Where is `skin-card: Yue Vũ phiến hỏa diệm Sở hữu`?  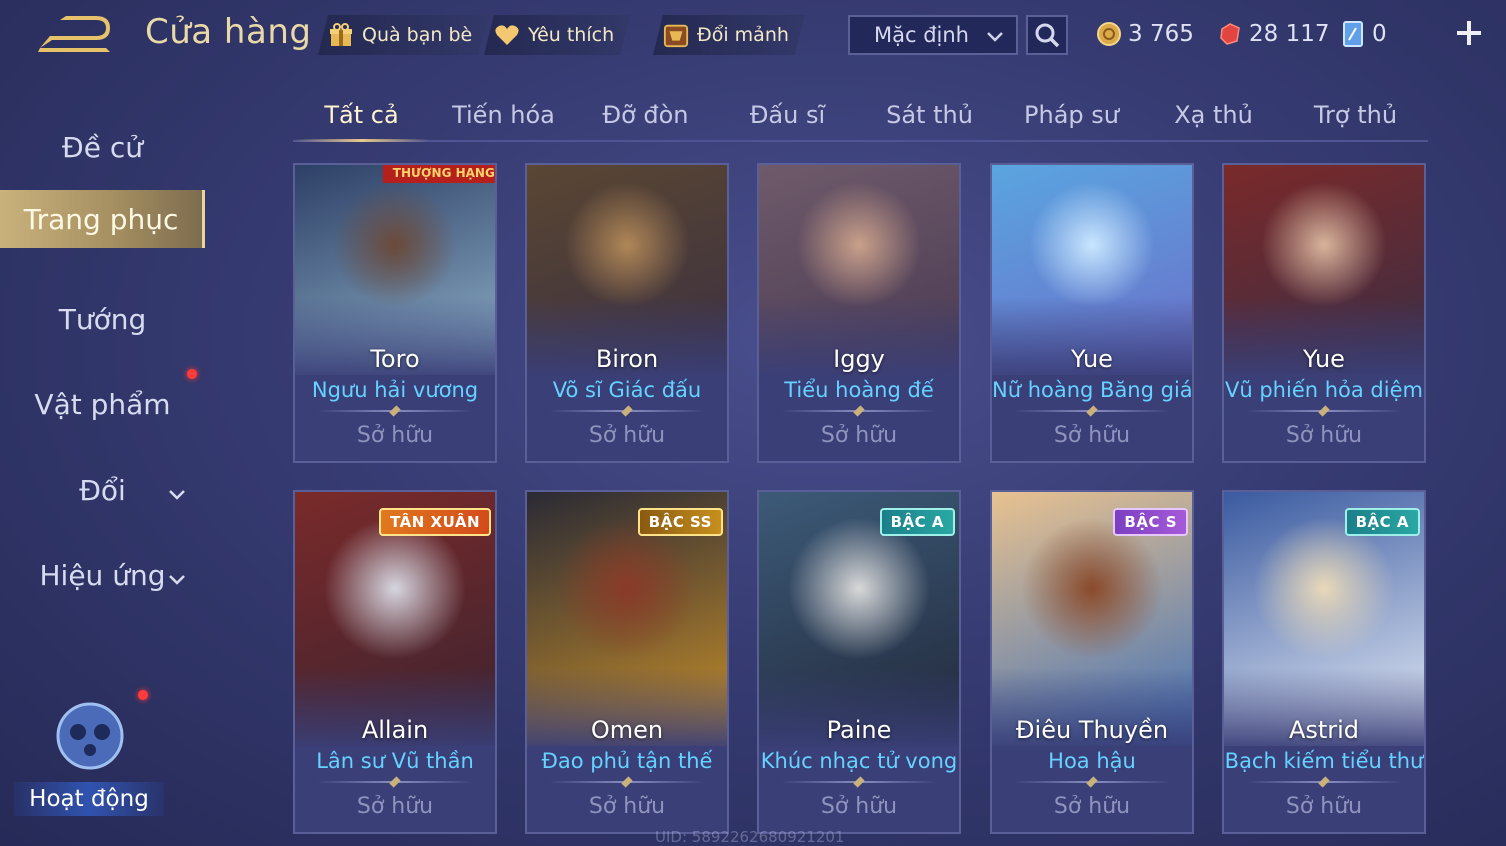 skin-card: Yue Vũ phiến hỏa diệm Sở hữu is located at coordinates (1324, 313).